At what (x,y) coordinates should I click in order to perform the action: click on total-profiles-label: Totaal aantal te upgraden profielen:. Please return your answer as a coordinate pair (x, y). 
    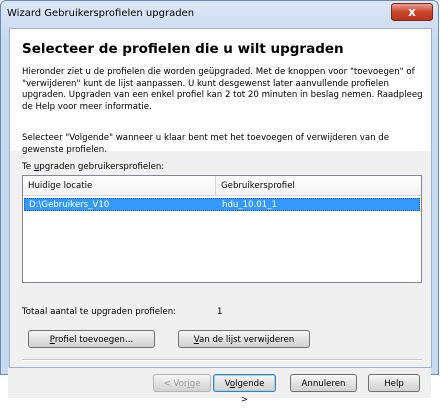
    Looking at the image, I should click on (99, 312).